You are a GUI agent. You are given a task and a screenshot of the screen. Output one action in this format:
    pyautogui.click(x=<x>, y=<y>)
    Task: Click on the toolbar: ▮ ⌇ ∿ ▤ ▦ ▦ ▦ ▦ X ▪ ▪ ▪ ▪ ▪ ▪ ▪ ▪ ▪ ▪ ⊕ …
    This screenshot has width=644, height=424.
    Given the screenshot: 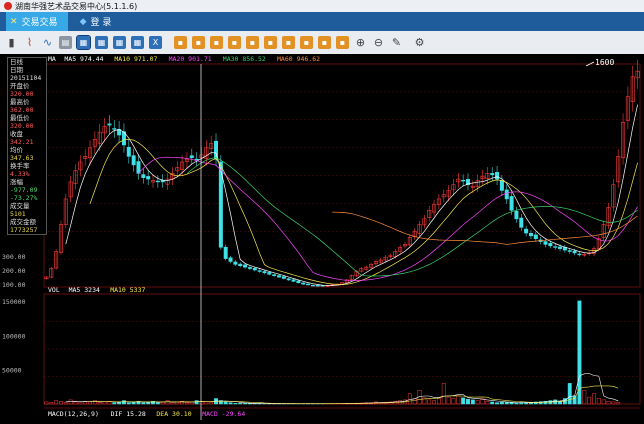 What is the action you would take?
    pyautogui.click(x=322, y=42)
    